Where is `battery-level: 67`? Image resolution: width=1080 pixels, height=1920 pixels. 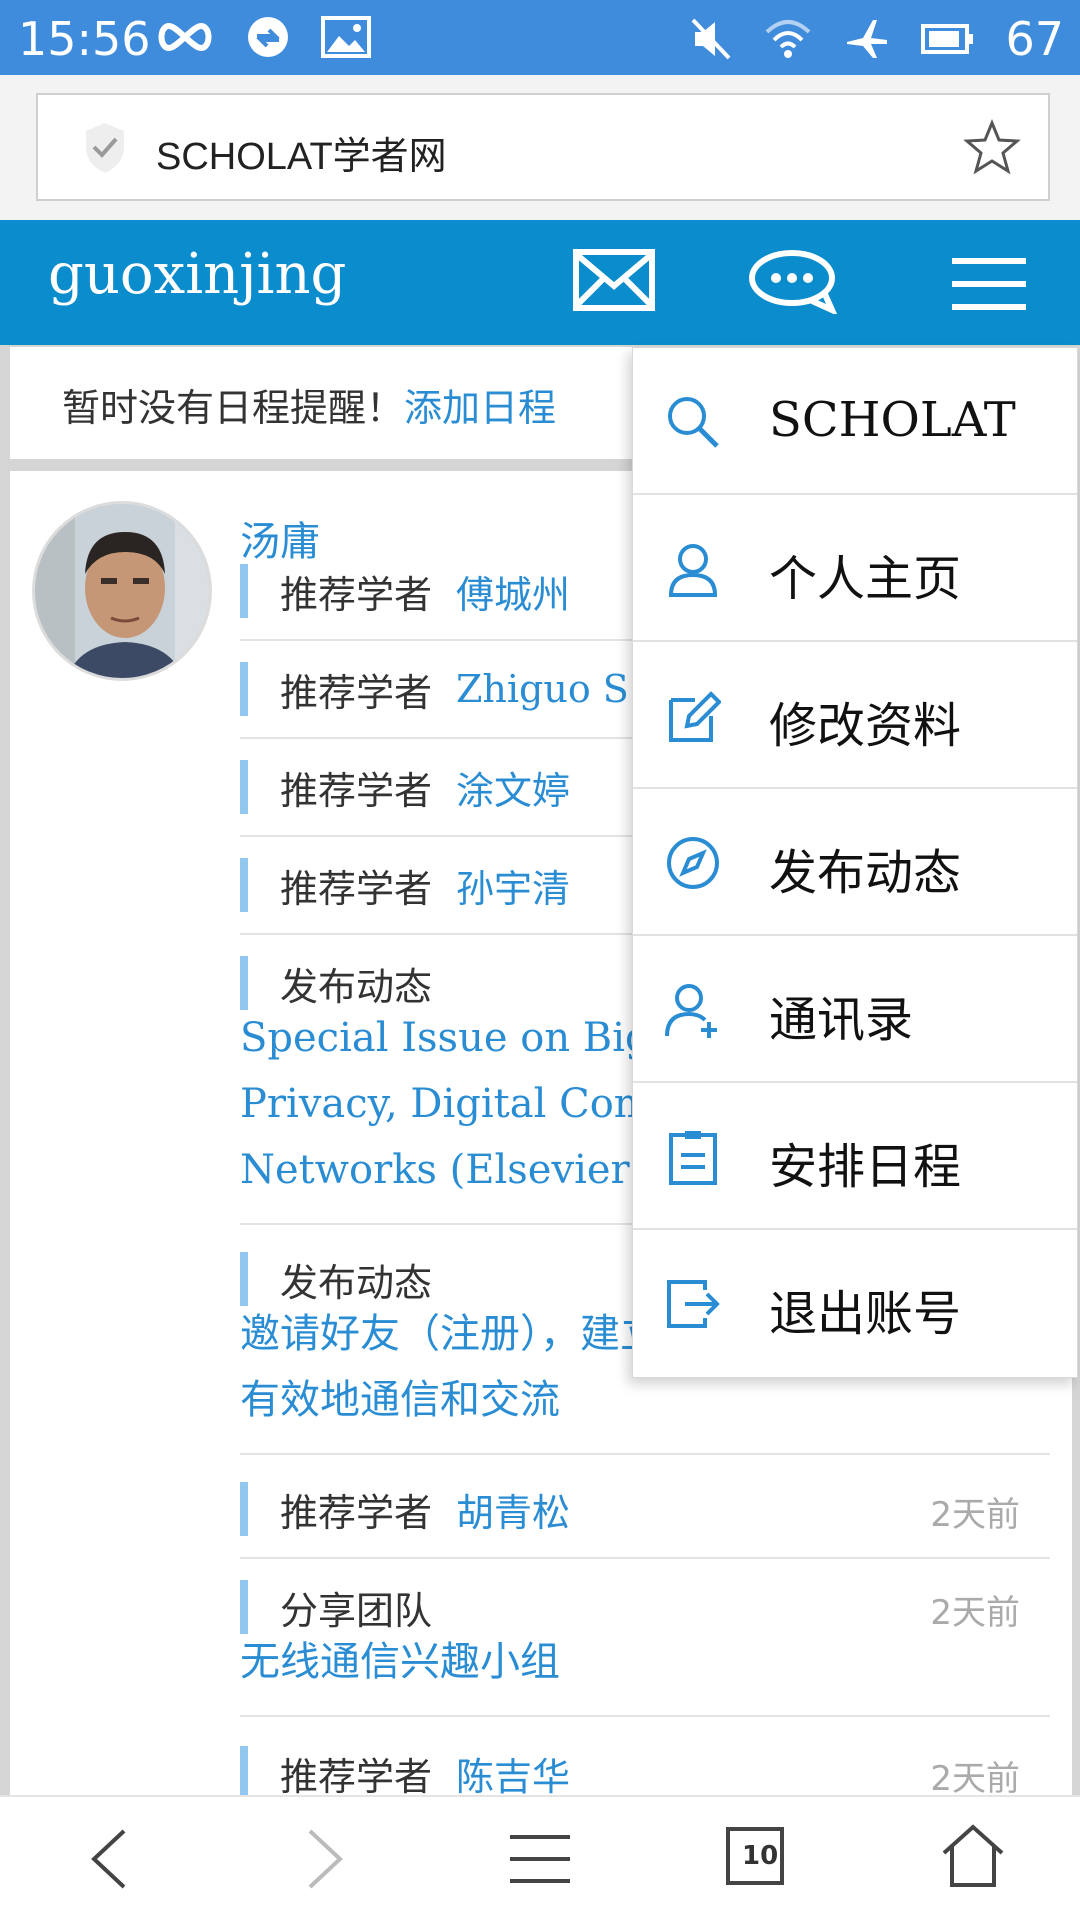
battery-level: 67 is located at coordinates (1034, 39).